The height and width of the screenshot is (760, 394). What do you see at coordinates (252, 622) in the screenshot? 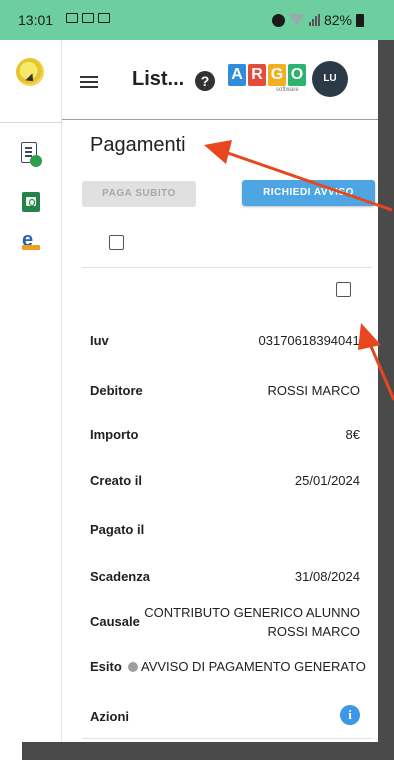
I see `row-value: CONTRIBUTO GENERICO ALUNNO ROSSI MARCO` at bounding box center [252, 622].